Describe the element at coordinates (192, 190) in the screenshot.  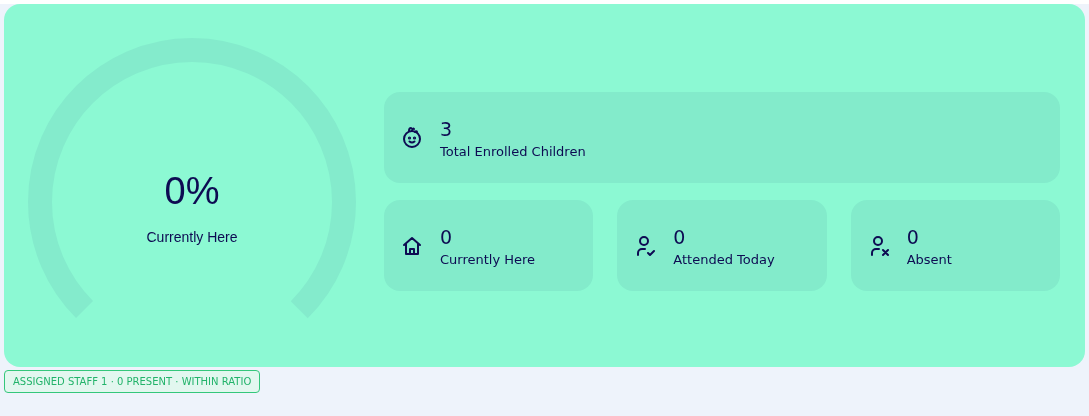
I see `gauge-value: 0%` at that location.